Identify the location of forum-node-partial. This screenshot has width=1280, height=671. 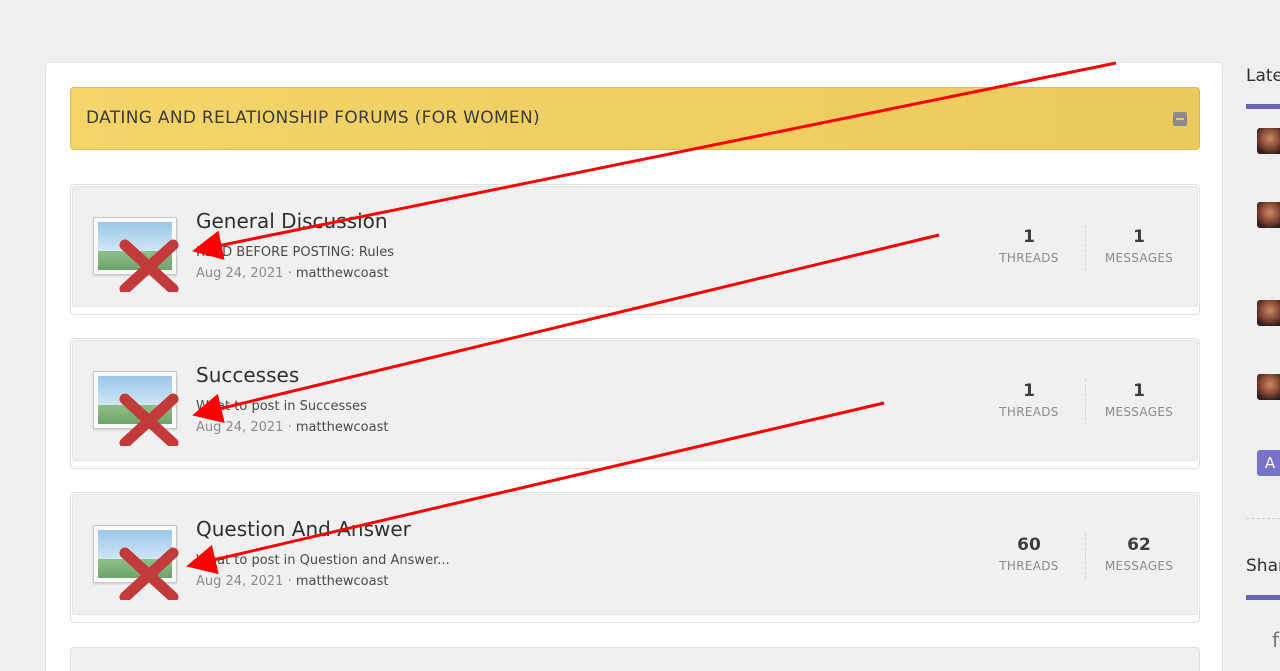
(635, 659).